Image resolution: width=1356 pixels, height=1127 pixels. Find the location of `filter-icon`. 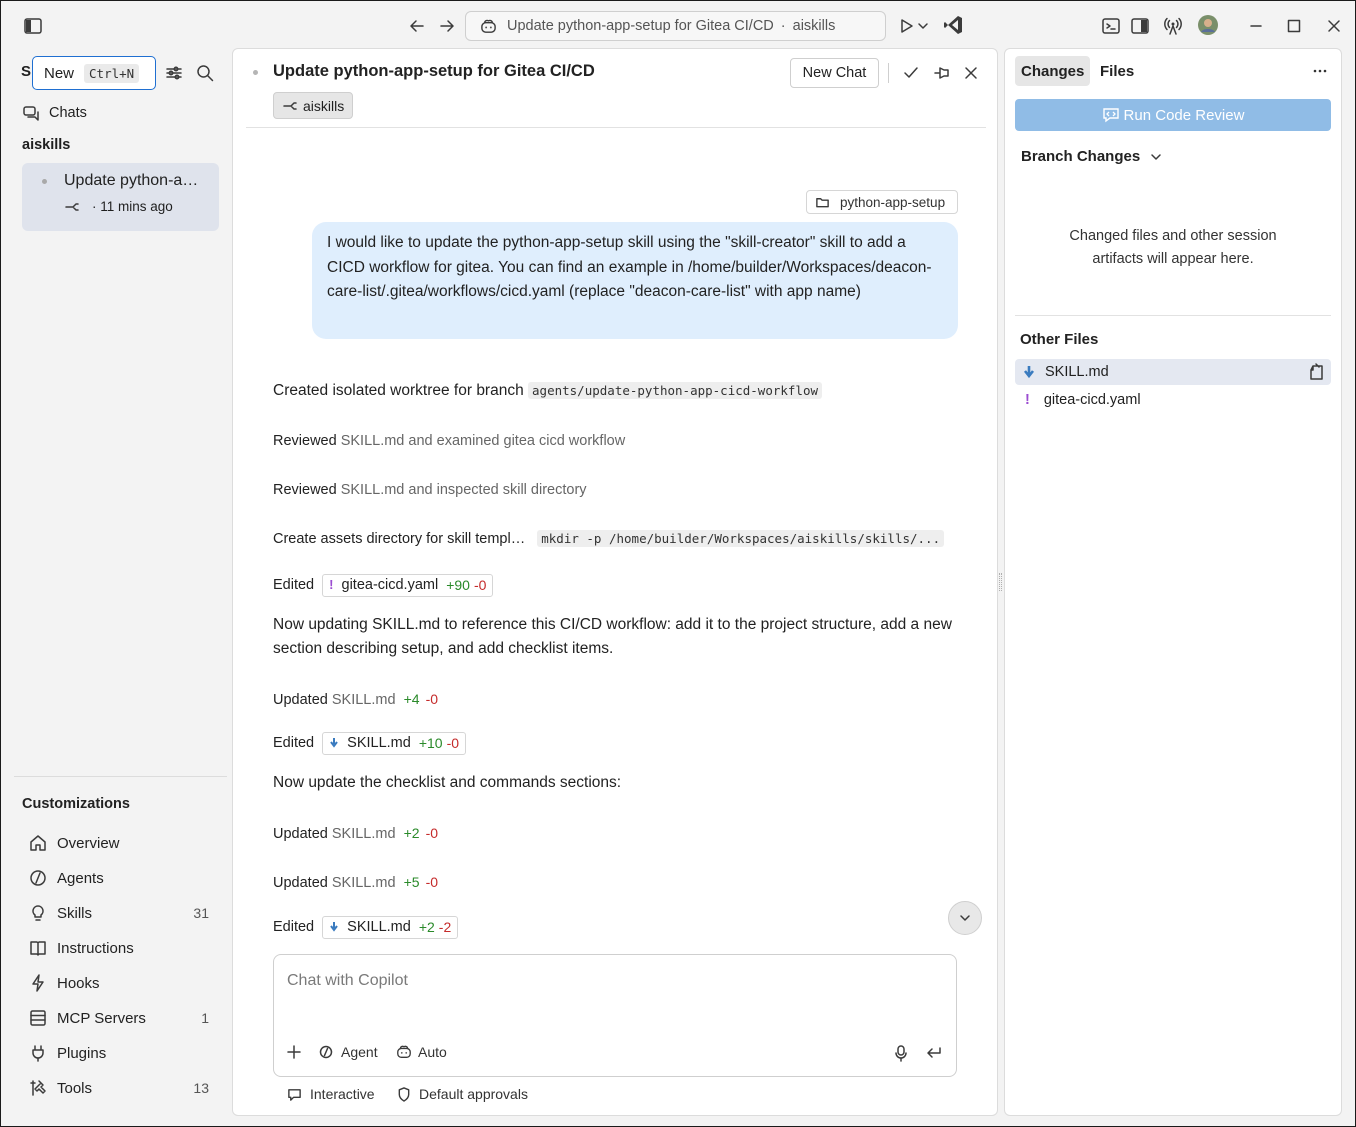

filter-icon is located at coordinates (174, 73).